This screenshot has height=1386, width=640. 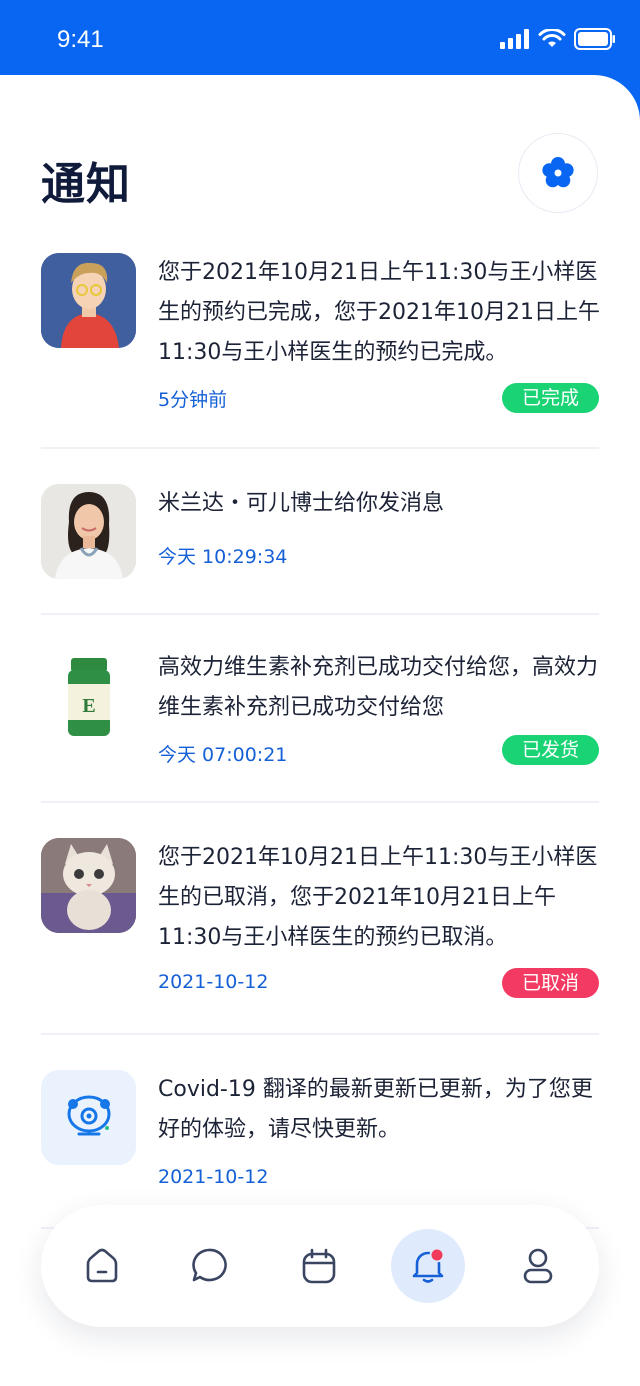 I want to click on svg-text: E, so click(x=88, y=706).